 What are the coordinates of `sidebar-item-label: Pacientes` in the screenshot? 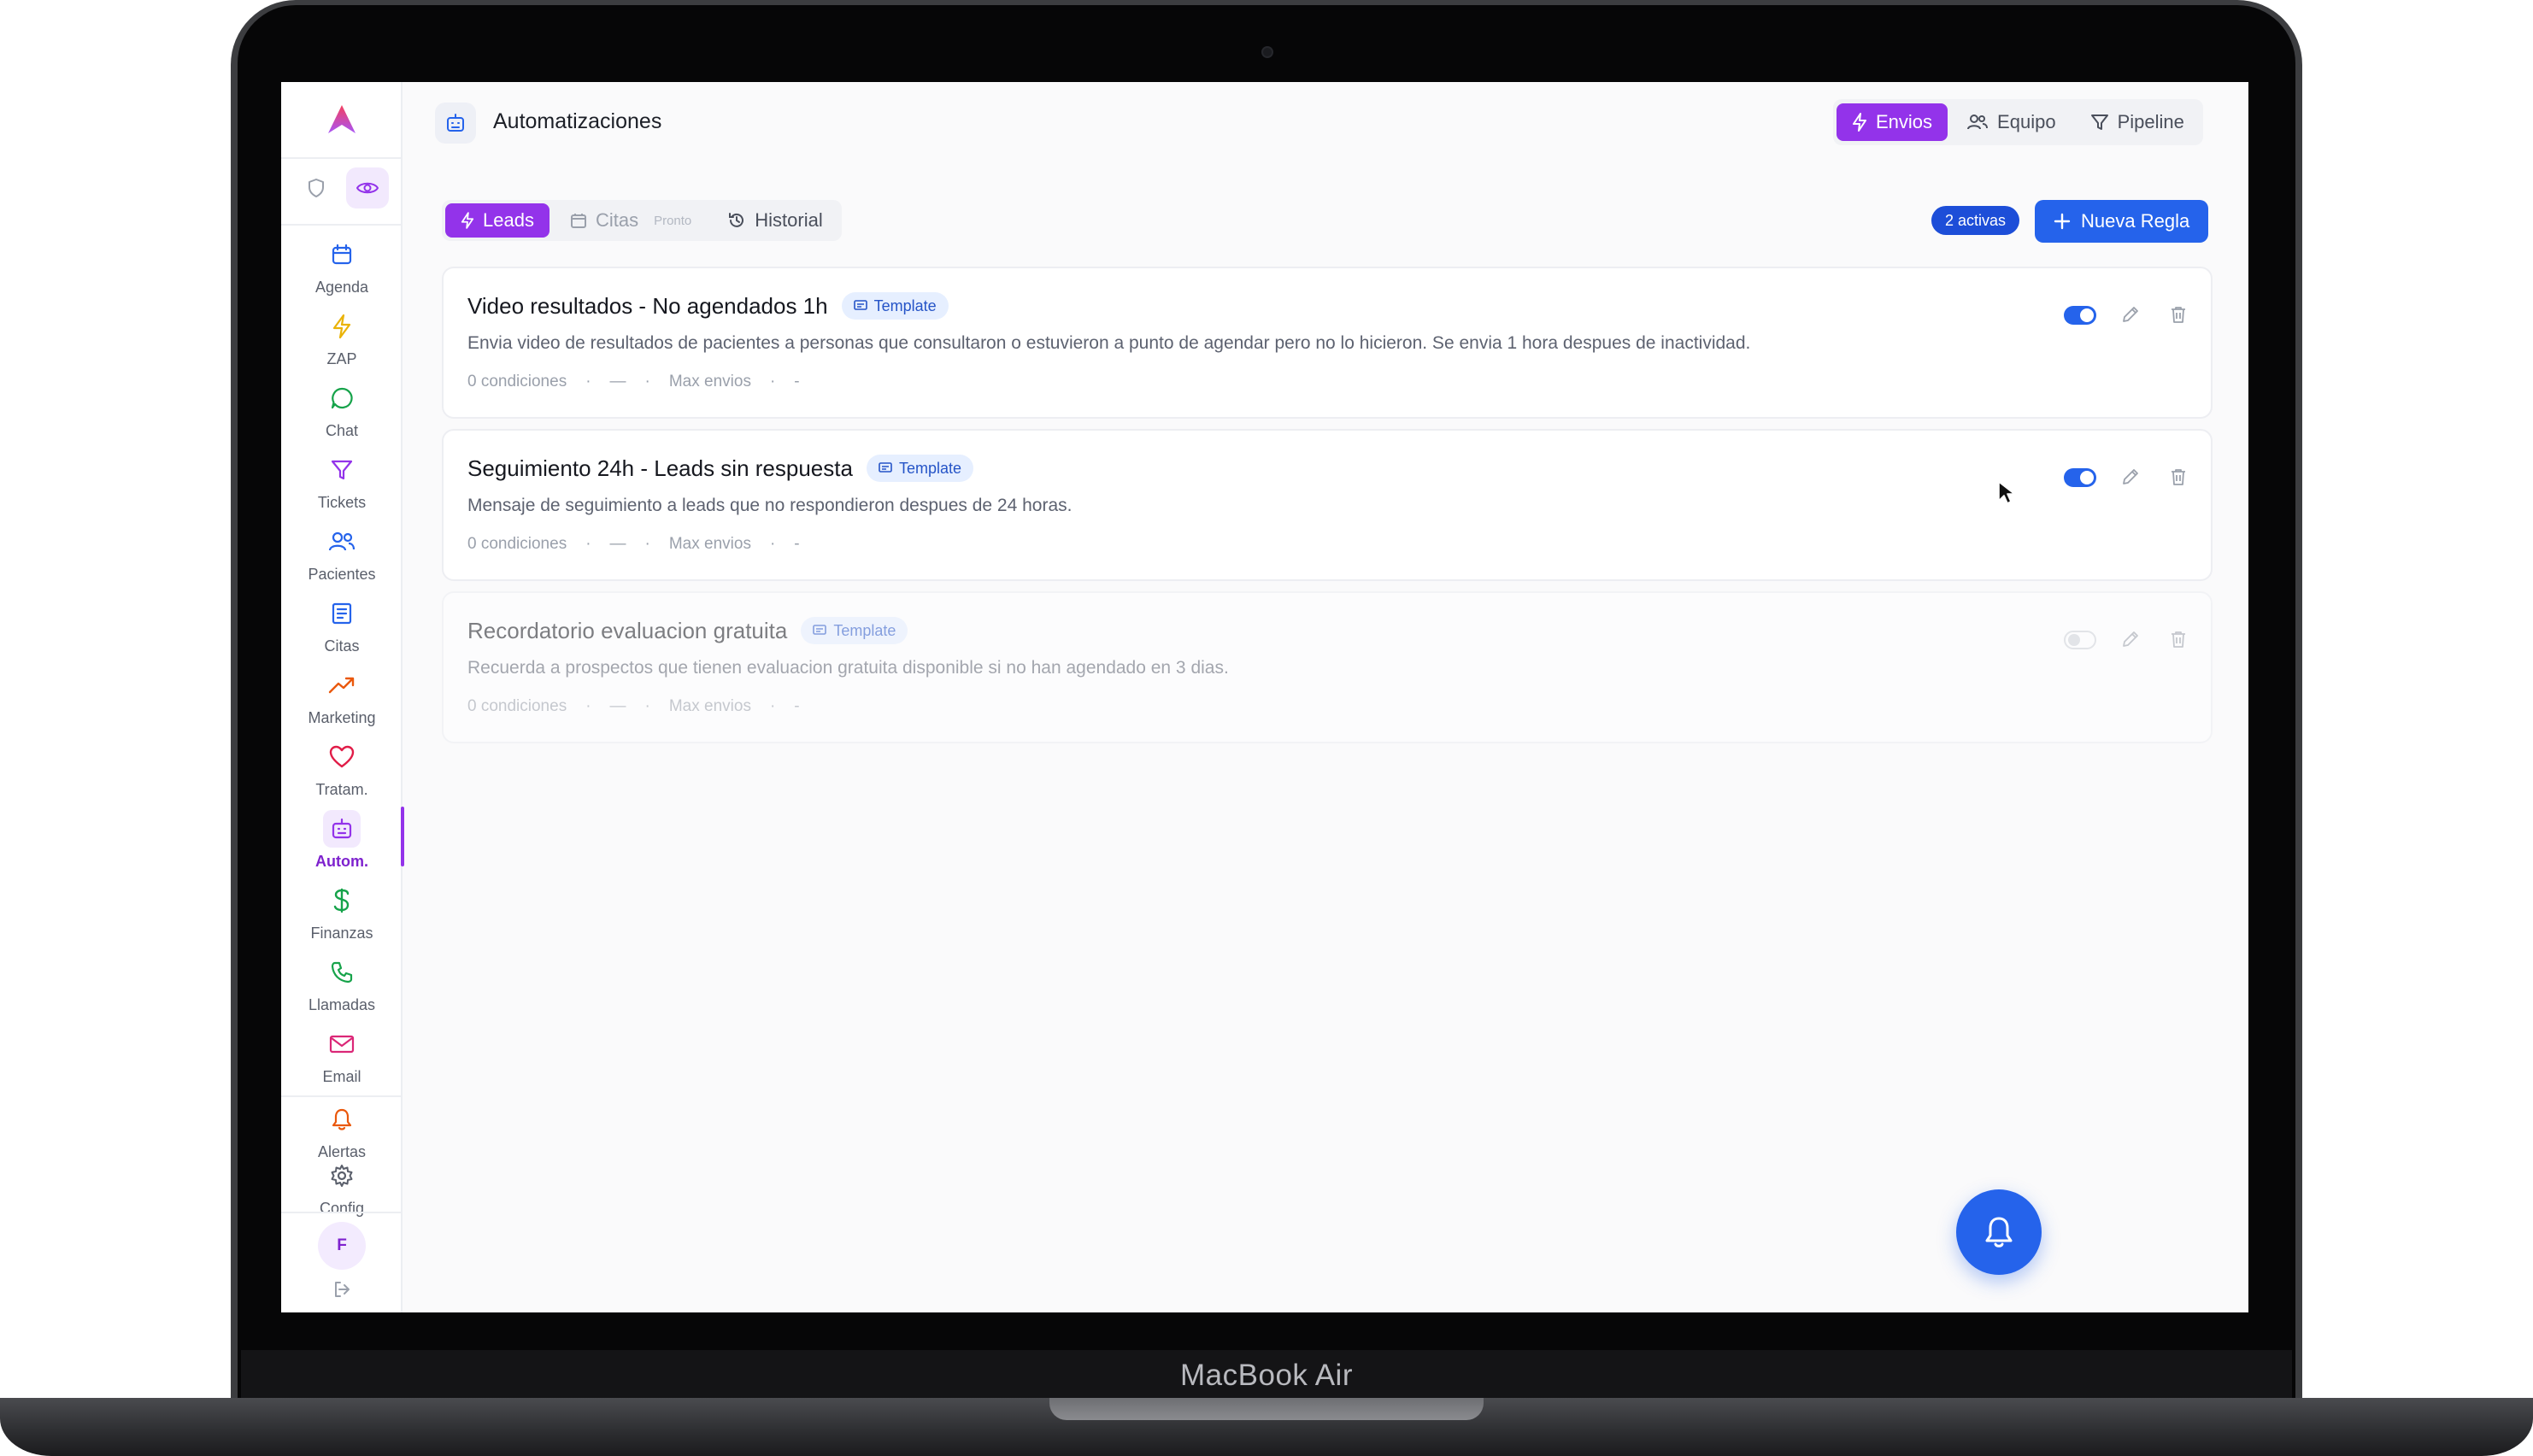 It's located at (342, 575).